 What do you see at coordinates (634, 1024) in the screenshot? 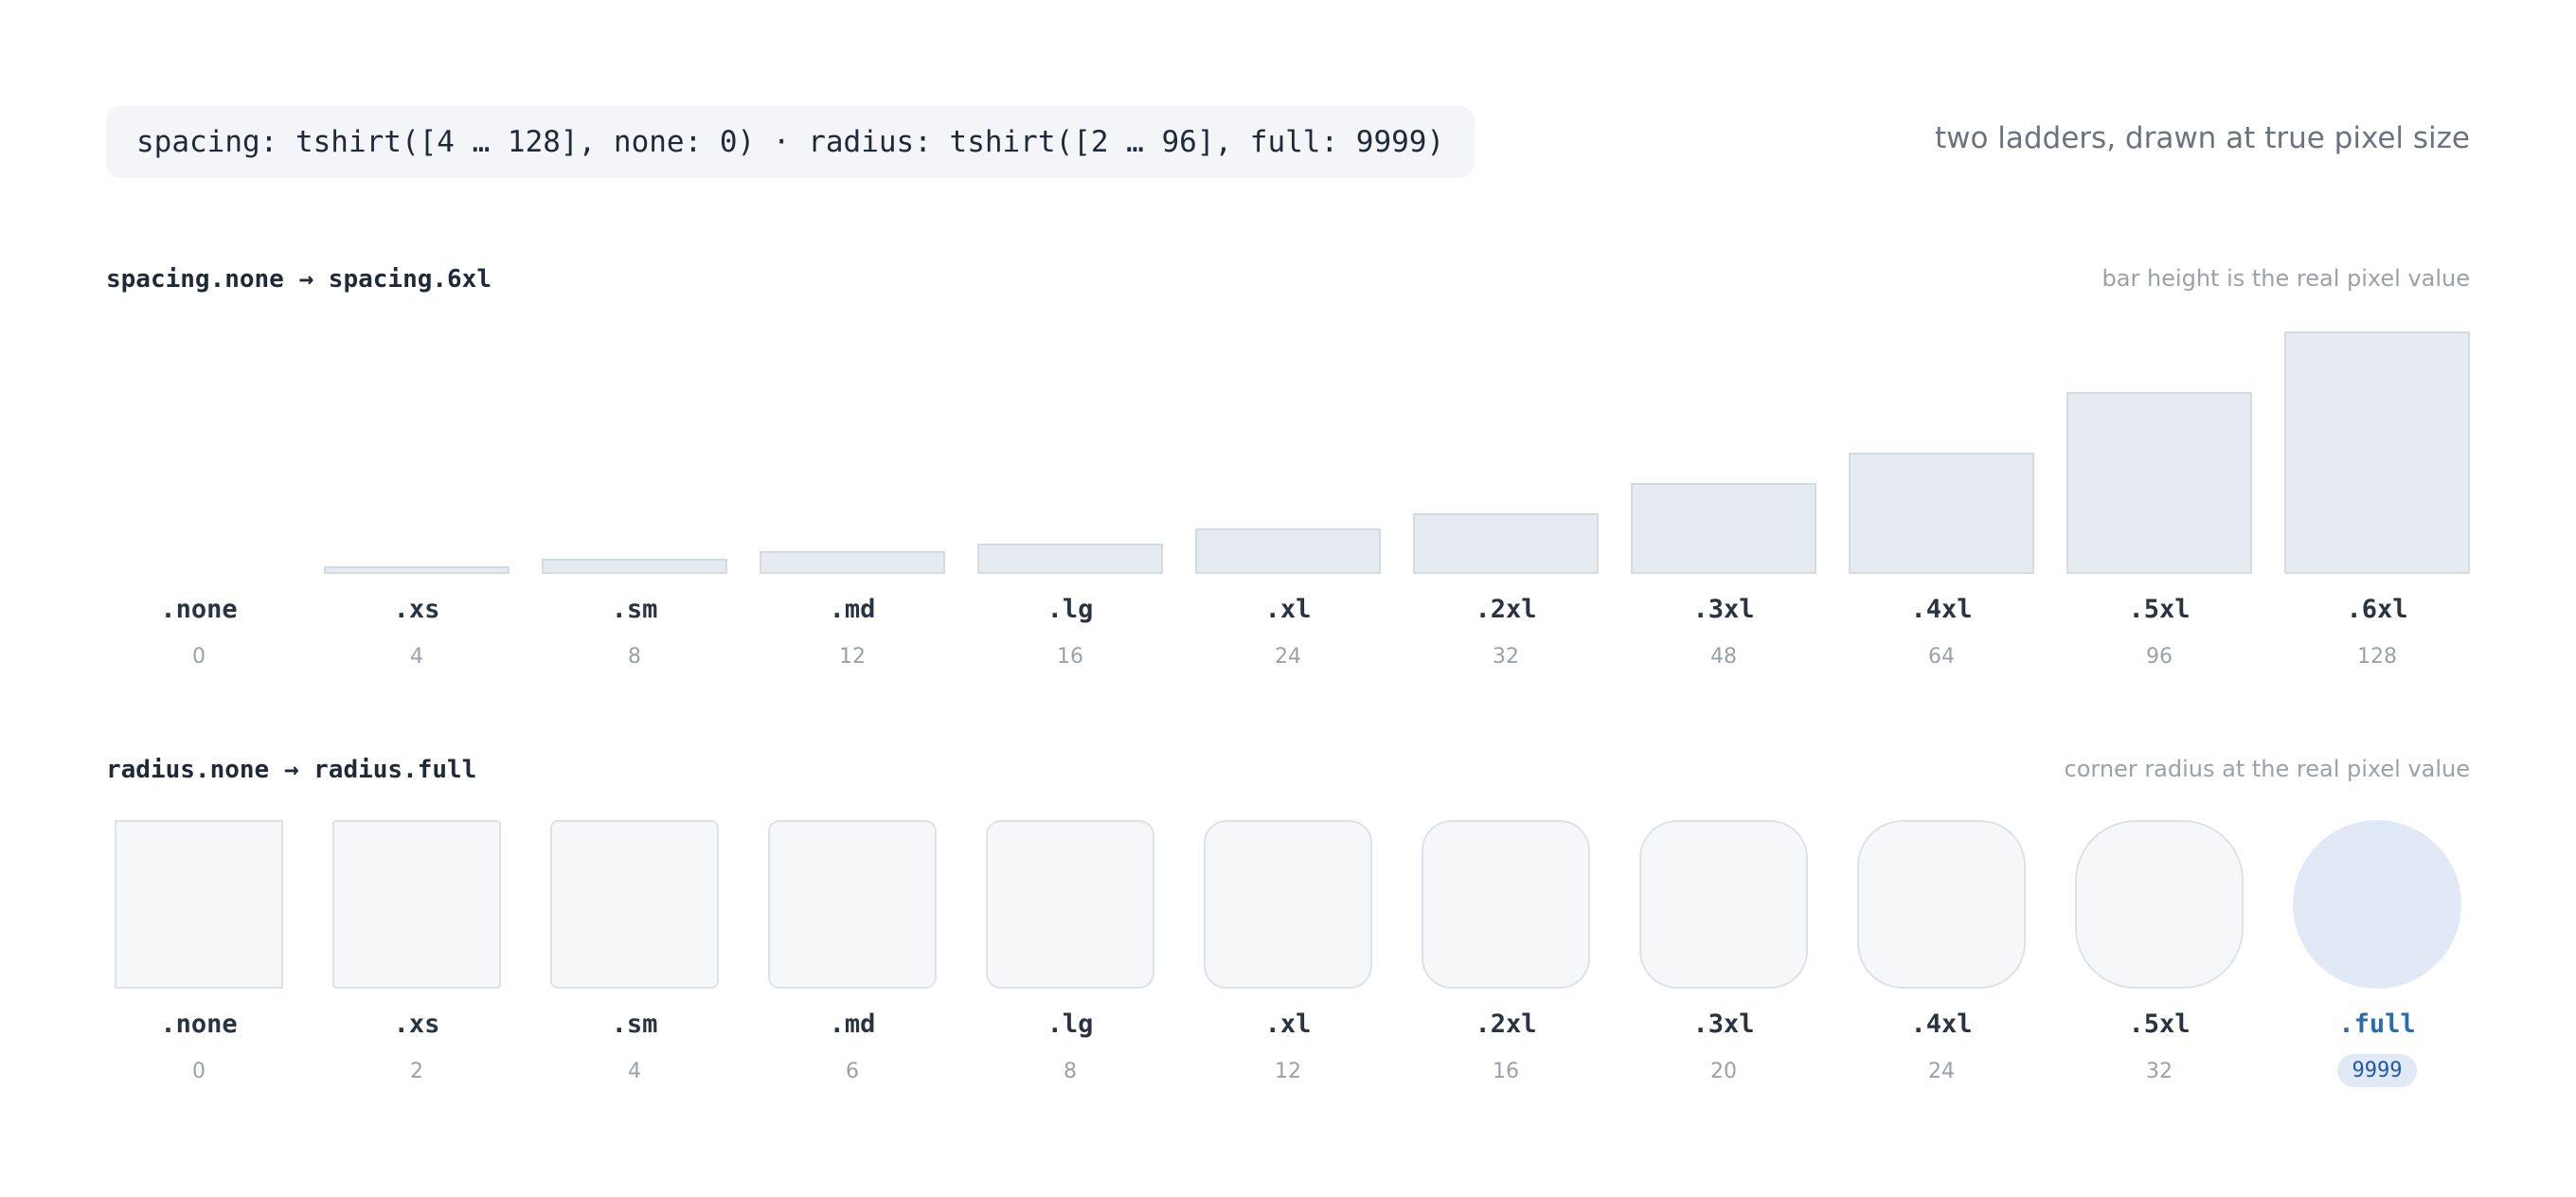
I see `radius-token-label: .sm` at bounding box center [634, 1024].